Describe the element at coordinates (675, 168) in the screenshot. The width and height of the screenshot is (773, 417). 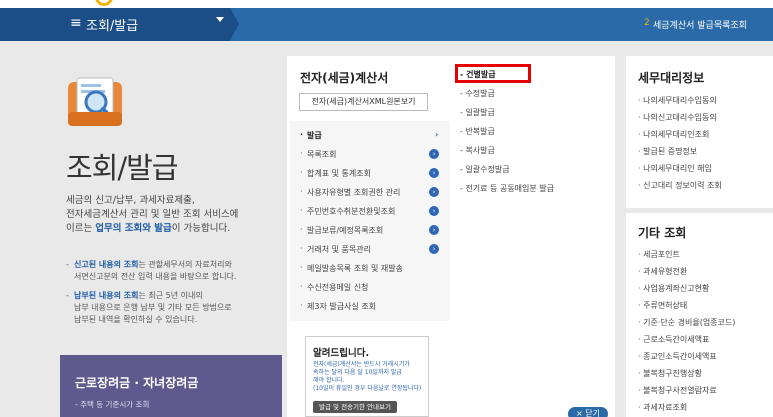
I see `tax-agent-item: · 나의세무대리인 해임` at that location.